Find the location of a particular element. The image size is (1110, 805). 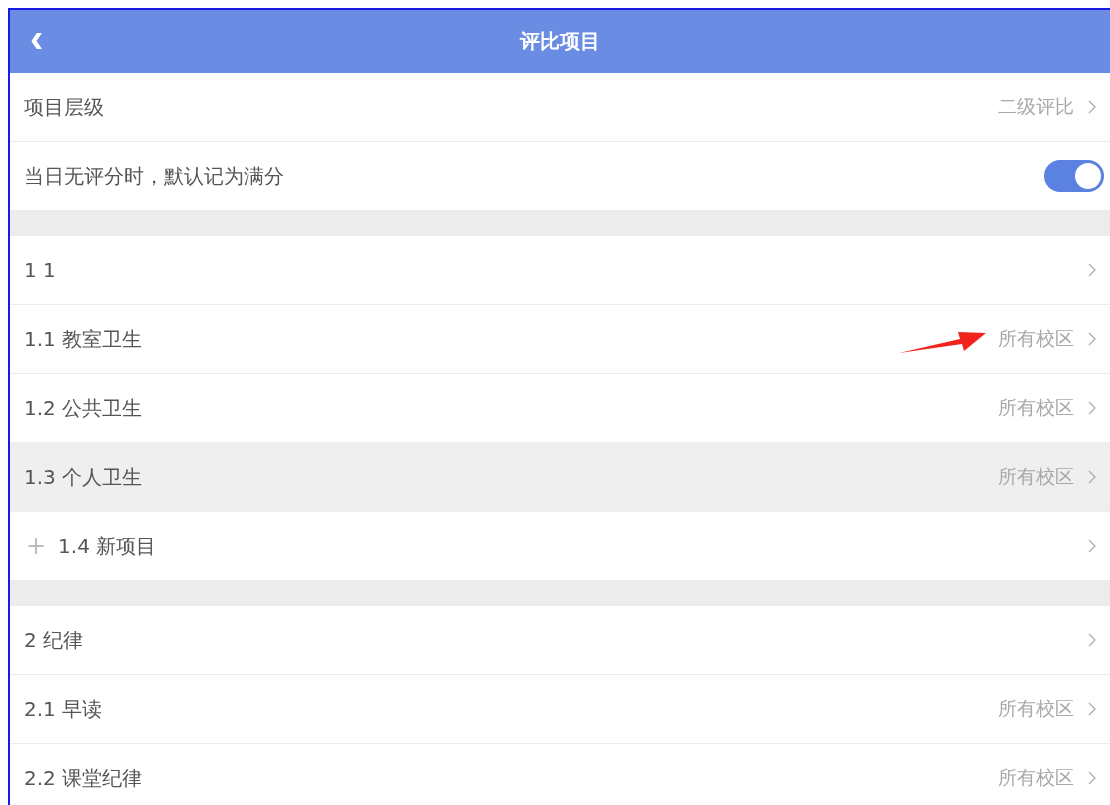

page-title: 评比项目 is located at coordinates (560, 41).